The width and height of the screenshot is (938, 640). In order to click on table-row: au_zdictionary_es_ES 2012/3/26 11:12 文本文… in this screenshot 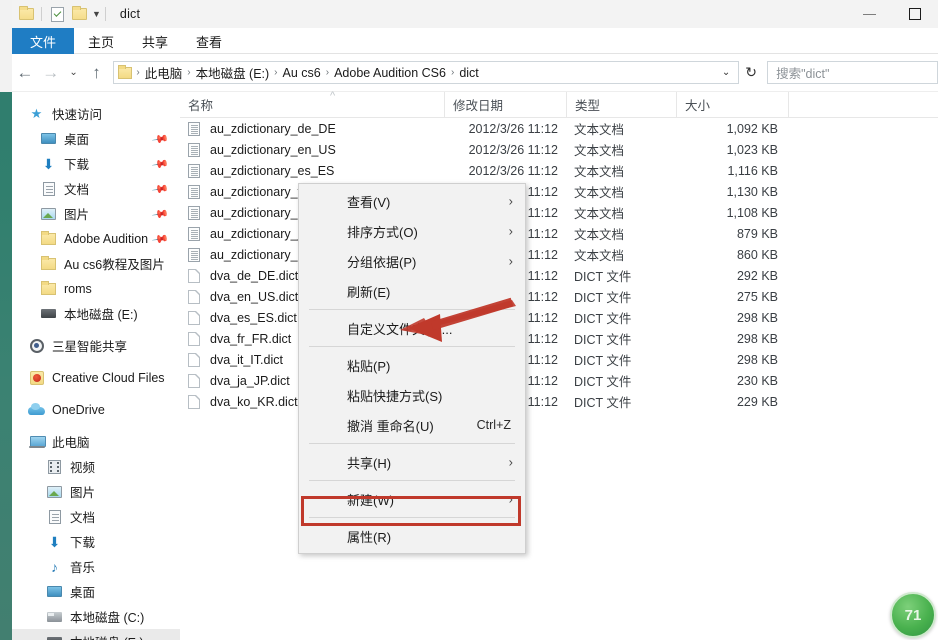, I will do `click(559, 170)`.